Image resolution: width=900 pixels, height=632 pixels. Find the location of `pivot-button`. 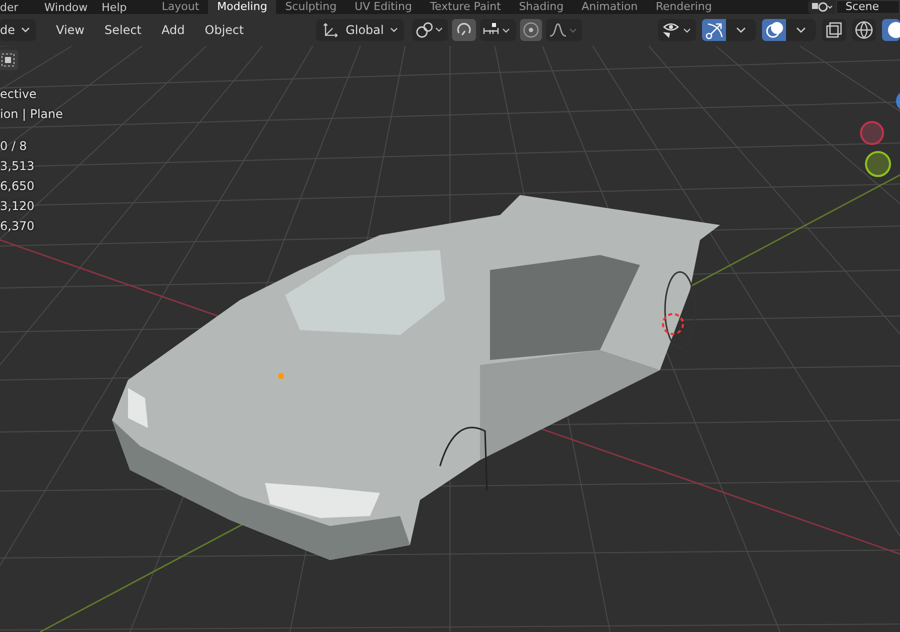

pivot-button is located at coordinates (430, 30).